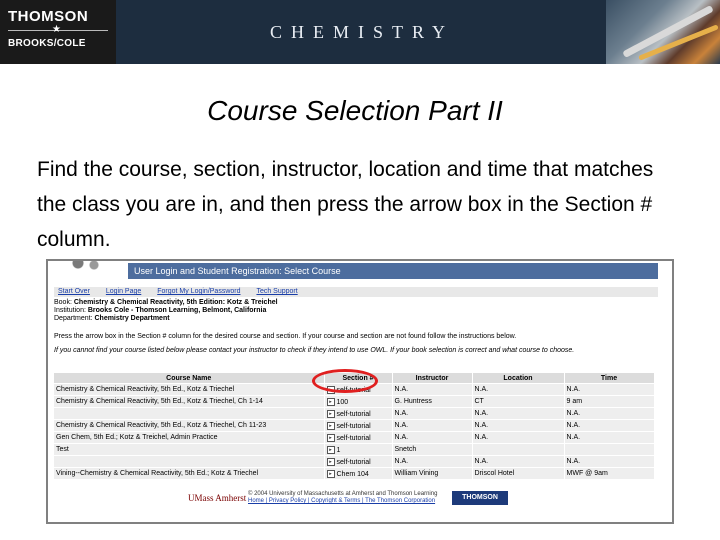 The image size is (720, 540). What do you see at coordinates (88, 267) in the screenshot?
I see `site-logo` at bounding box center [88, 267].